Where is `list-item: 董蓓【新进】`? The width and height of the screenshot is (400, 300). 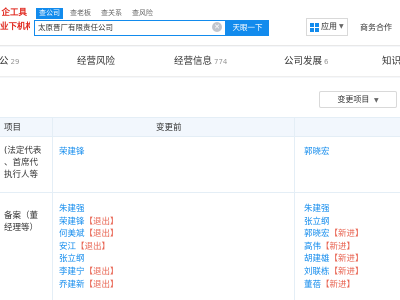
list-item: 董蓓【新进】 is located at coordinates (334, 285).